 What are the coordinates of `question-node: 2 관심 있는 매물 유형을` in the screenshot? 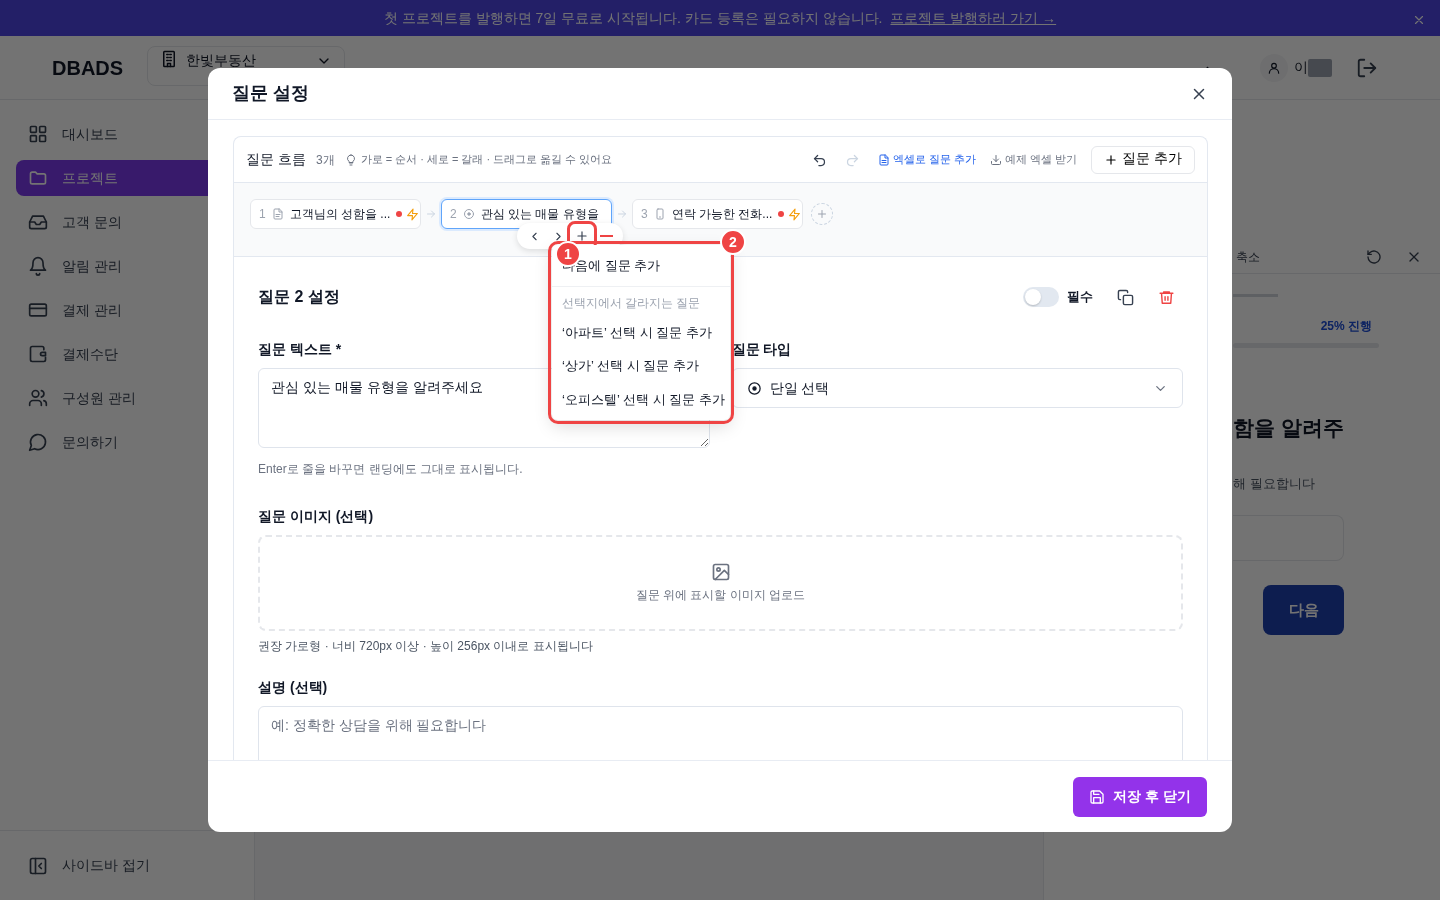 It's located at (526, 214).